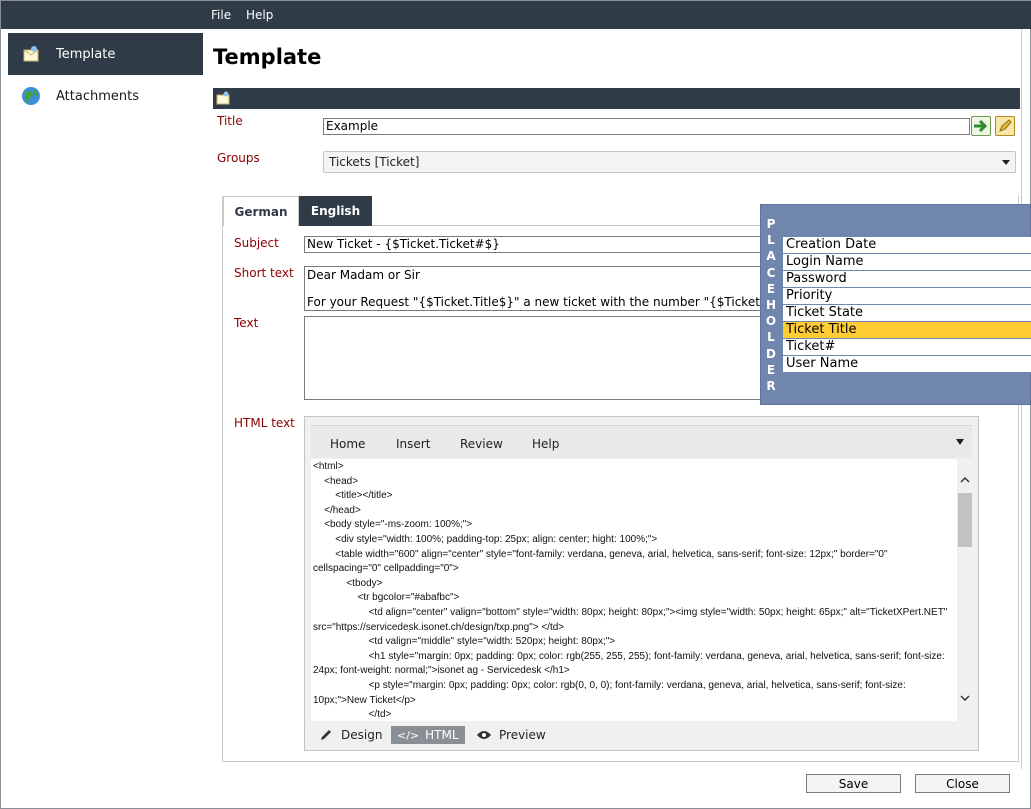 The image size is (1031, 809). I want to click on sidebar: Template Attachments, so click(105, 75).